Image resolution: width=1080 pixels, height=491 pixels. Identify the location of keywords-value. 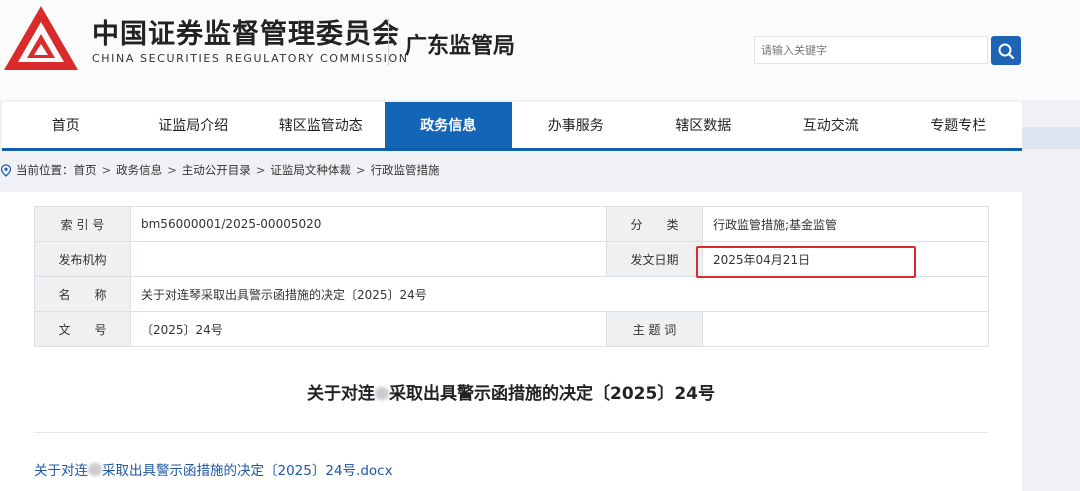
(845, 329).